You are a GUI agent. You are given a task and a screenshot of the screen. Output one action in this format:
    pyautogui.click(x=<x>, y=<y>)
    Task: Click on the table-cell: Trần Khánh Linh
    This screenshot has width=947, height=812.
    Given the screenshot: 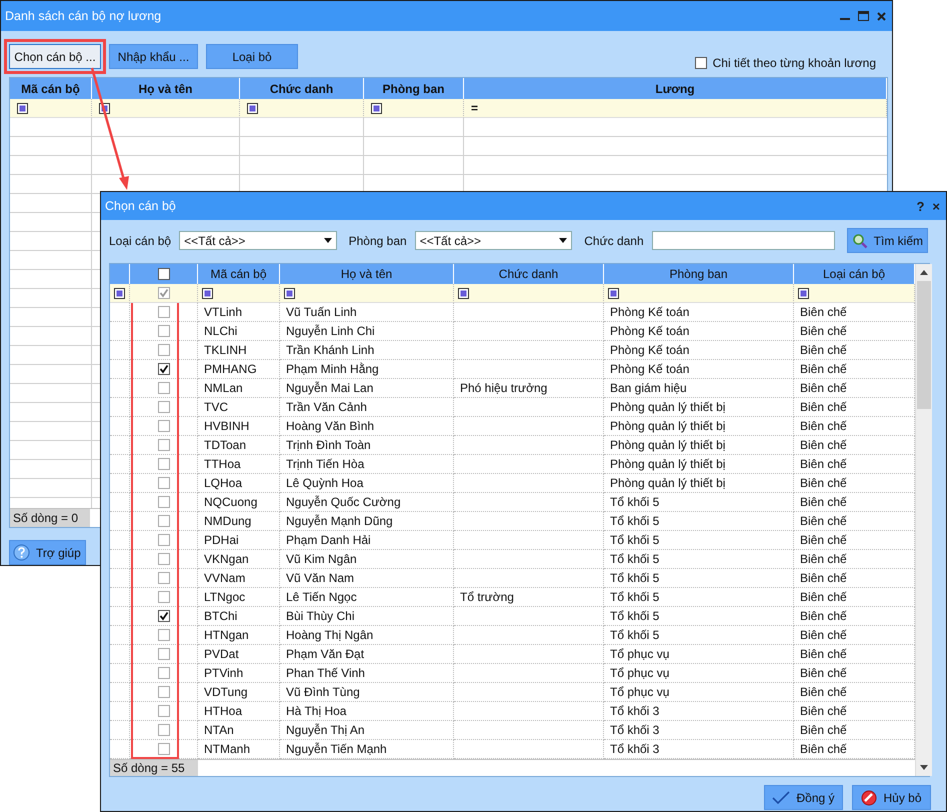 What is the action you would take?
    pyautogui.click(x=367, y=350)
    